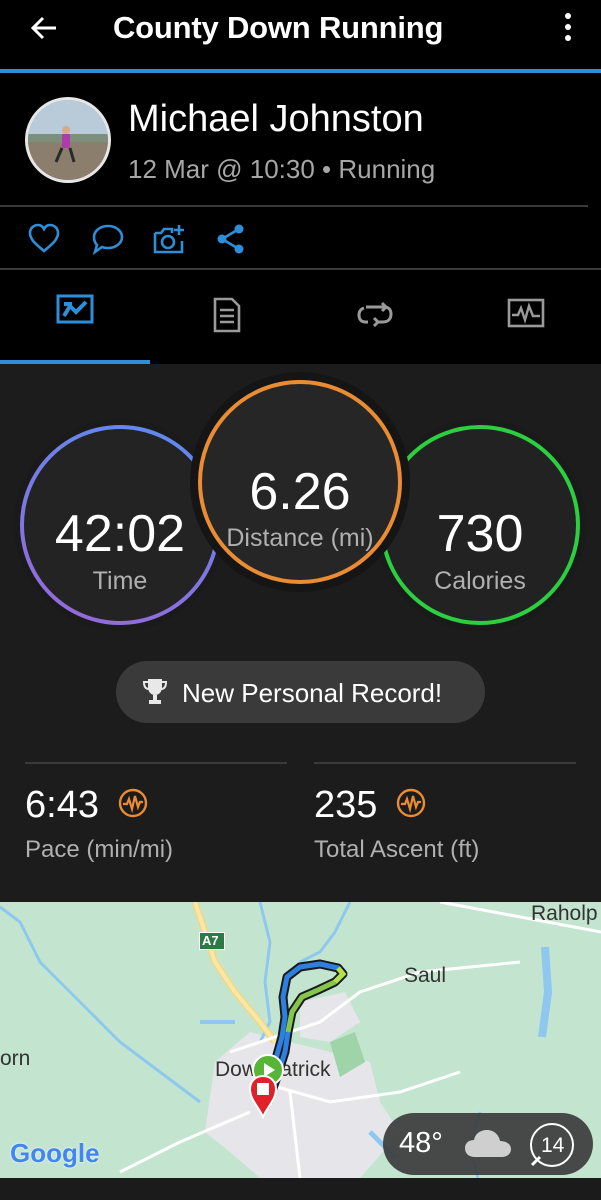 The image size is (601, 1200). I want to click on activity-meta: 12 Mar @ 10:30 • Running, so click(282, 169).